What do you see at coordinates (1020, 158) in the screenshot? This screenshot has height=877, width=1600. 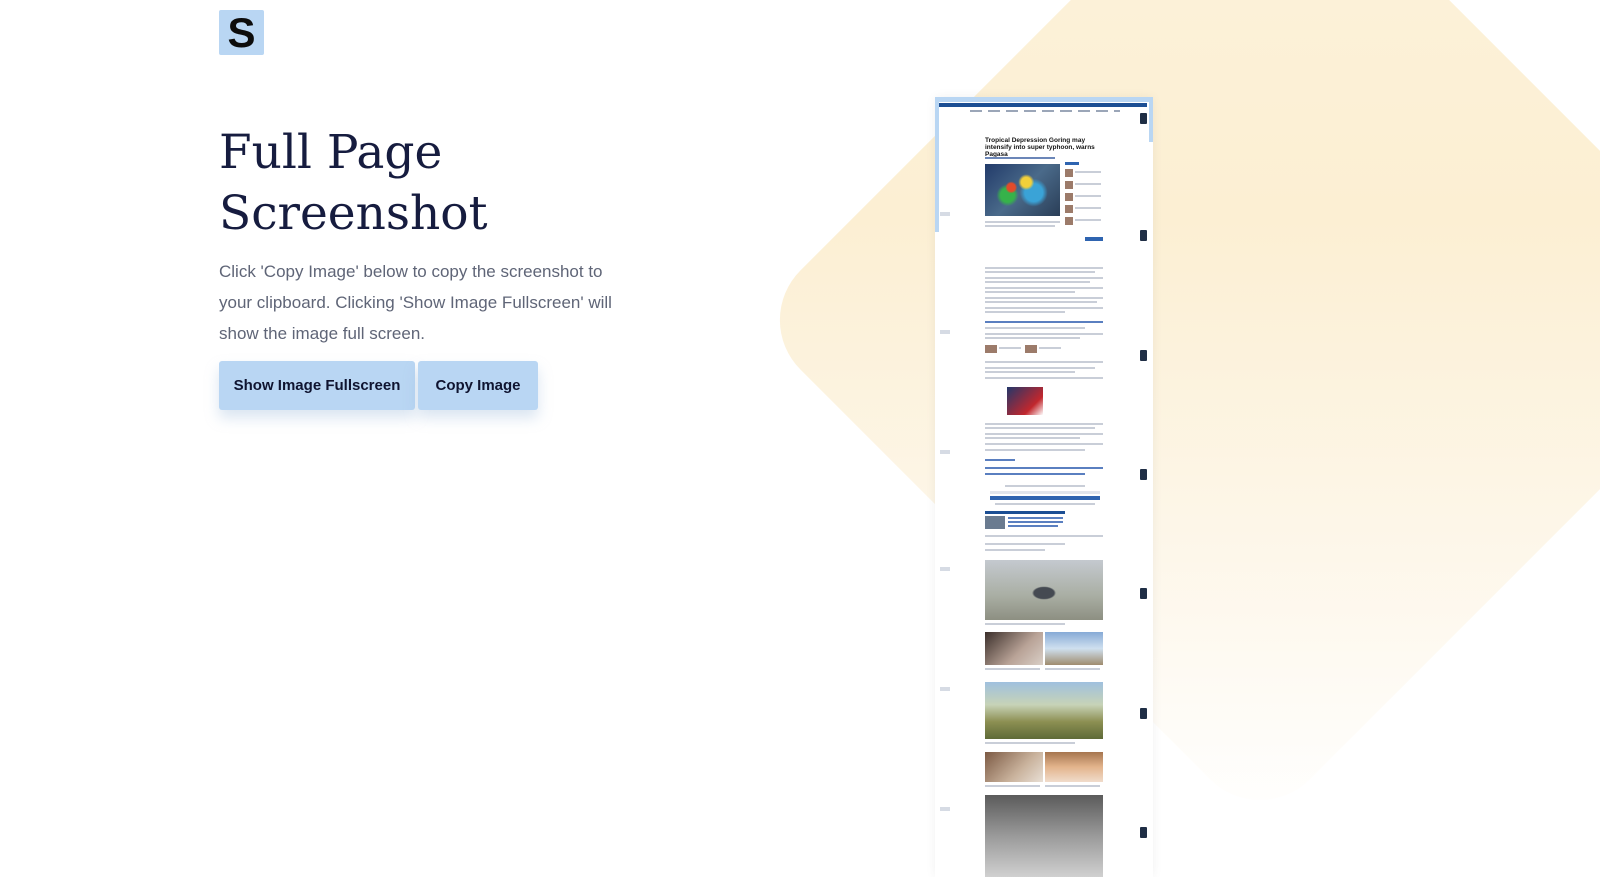 I see `preview-byline` at bounding box center [1020, 158].